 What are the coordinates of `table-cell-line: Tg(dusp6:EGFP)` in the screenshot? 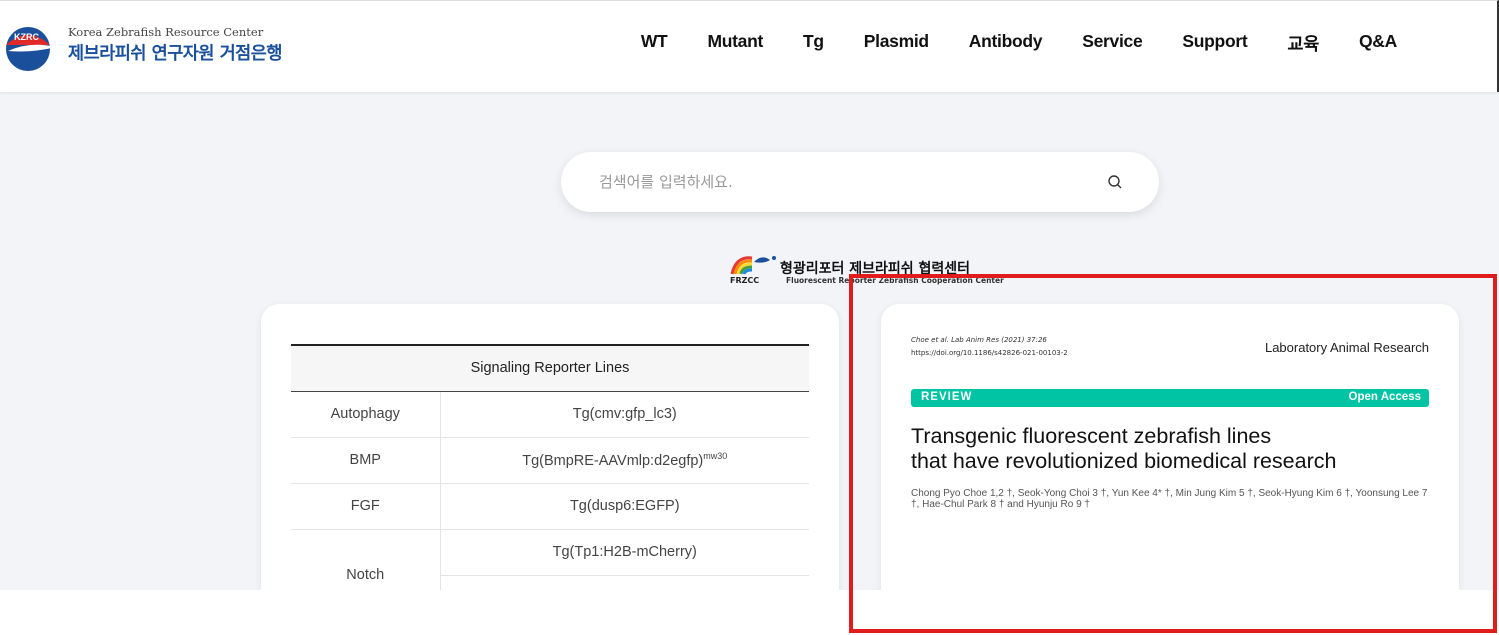 It's located at (624, 506).